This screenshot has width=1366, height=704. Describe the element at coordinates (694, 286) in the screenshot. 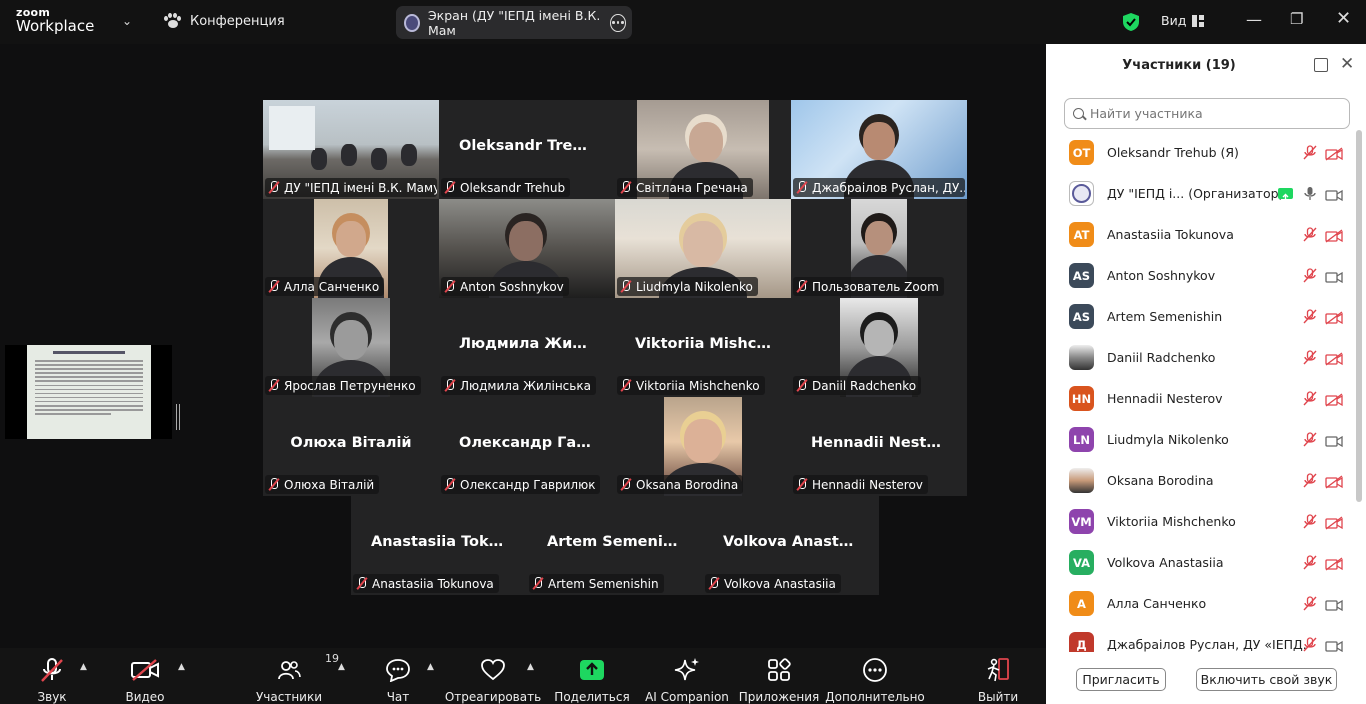

I see `name-tag-label: Liudmyla Nikolenko` at that location.